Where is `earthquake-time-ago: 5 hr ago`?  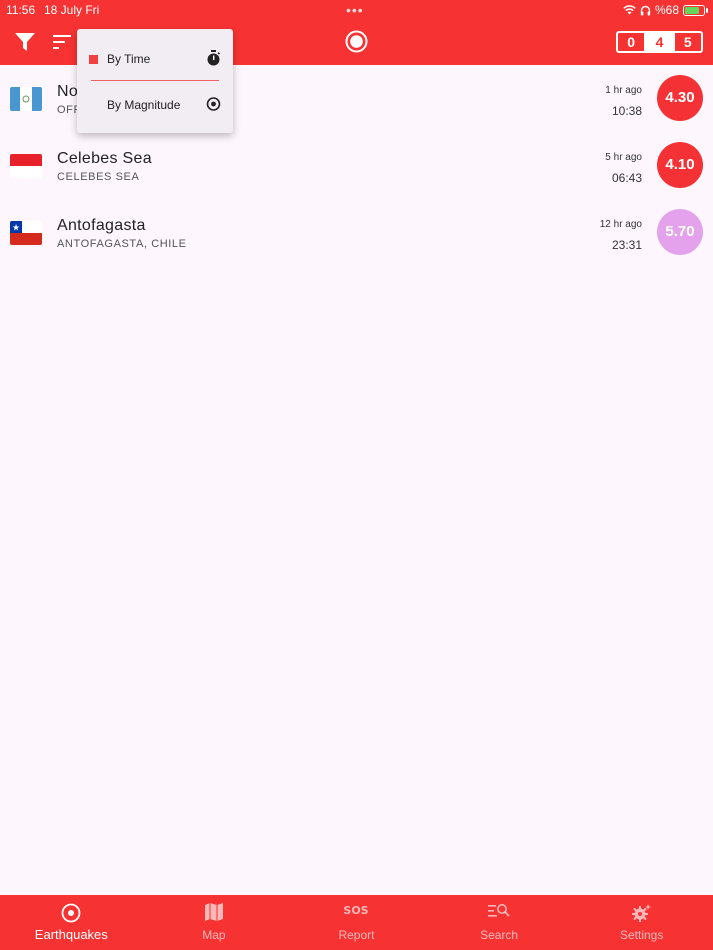 earthquake-time-ago: 5 hr ago is located at coordinates (623, 157).